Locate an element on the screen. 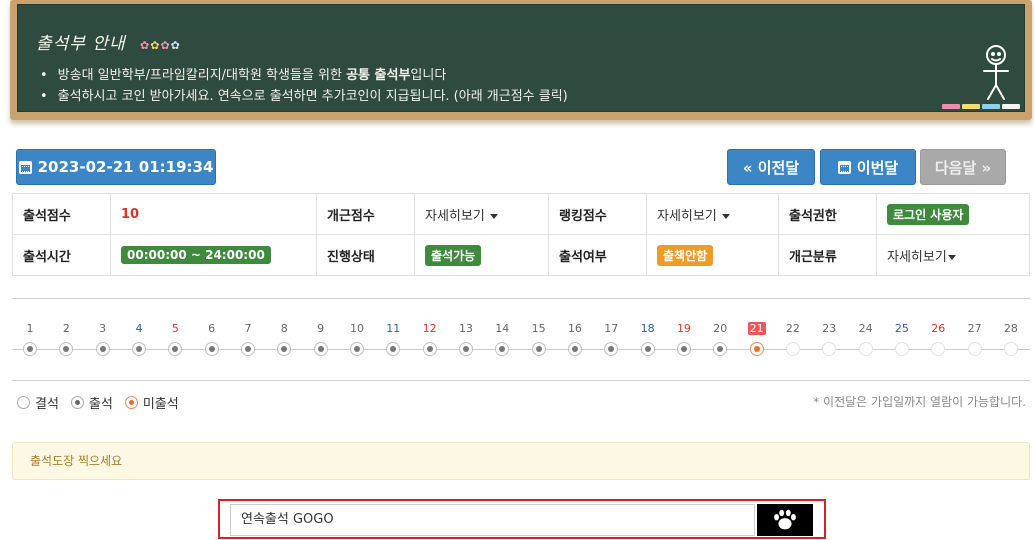 The width and height of the screenshot is (1034, 540). legend: 결석 출석 미출석 is located at coordinates (98, 402).